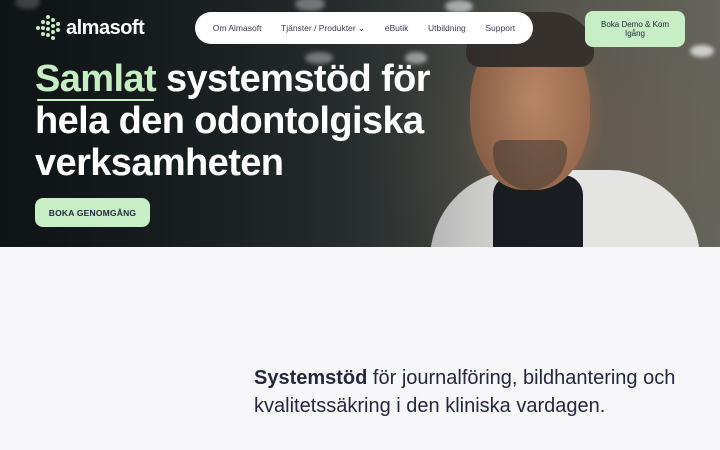 This screenshot has width=720, height=450. Describe the element at coordinates (92, 212) in the screenshot. I see `book-review-button: BOKA GENOMGÅNG` at that location.